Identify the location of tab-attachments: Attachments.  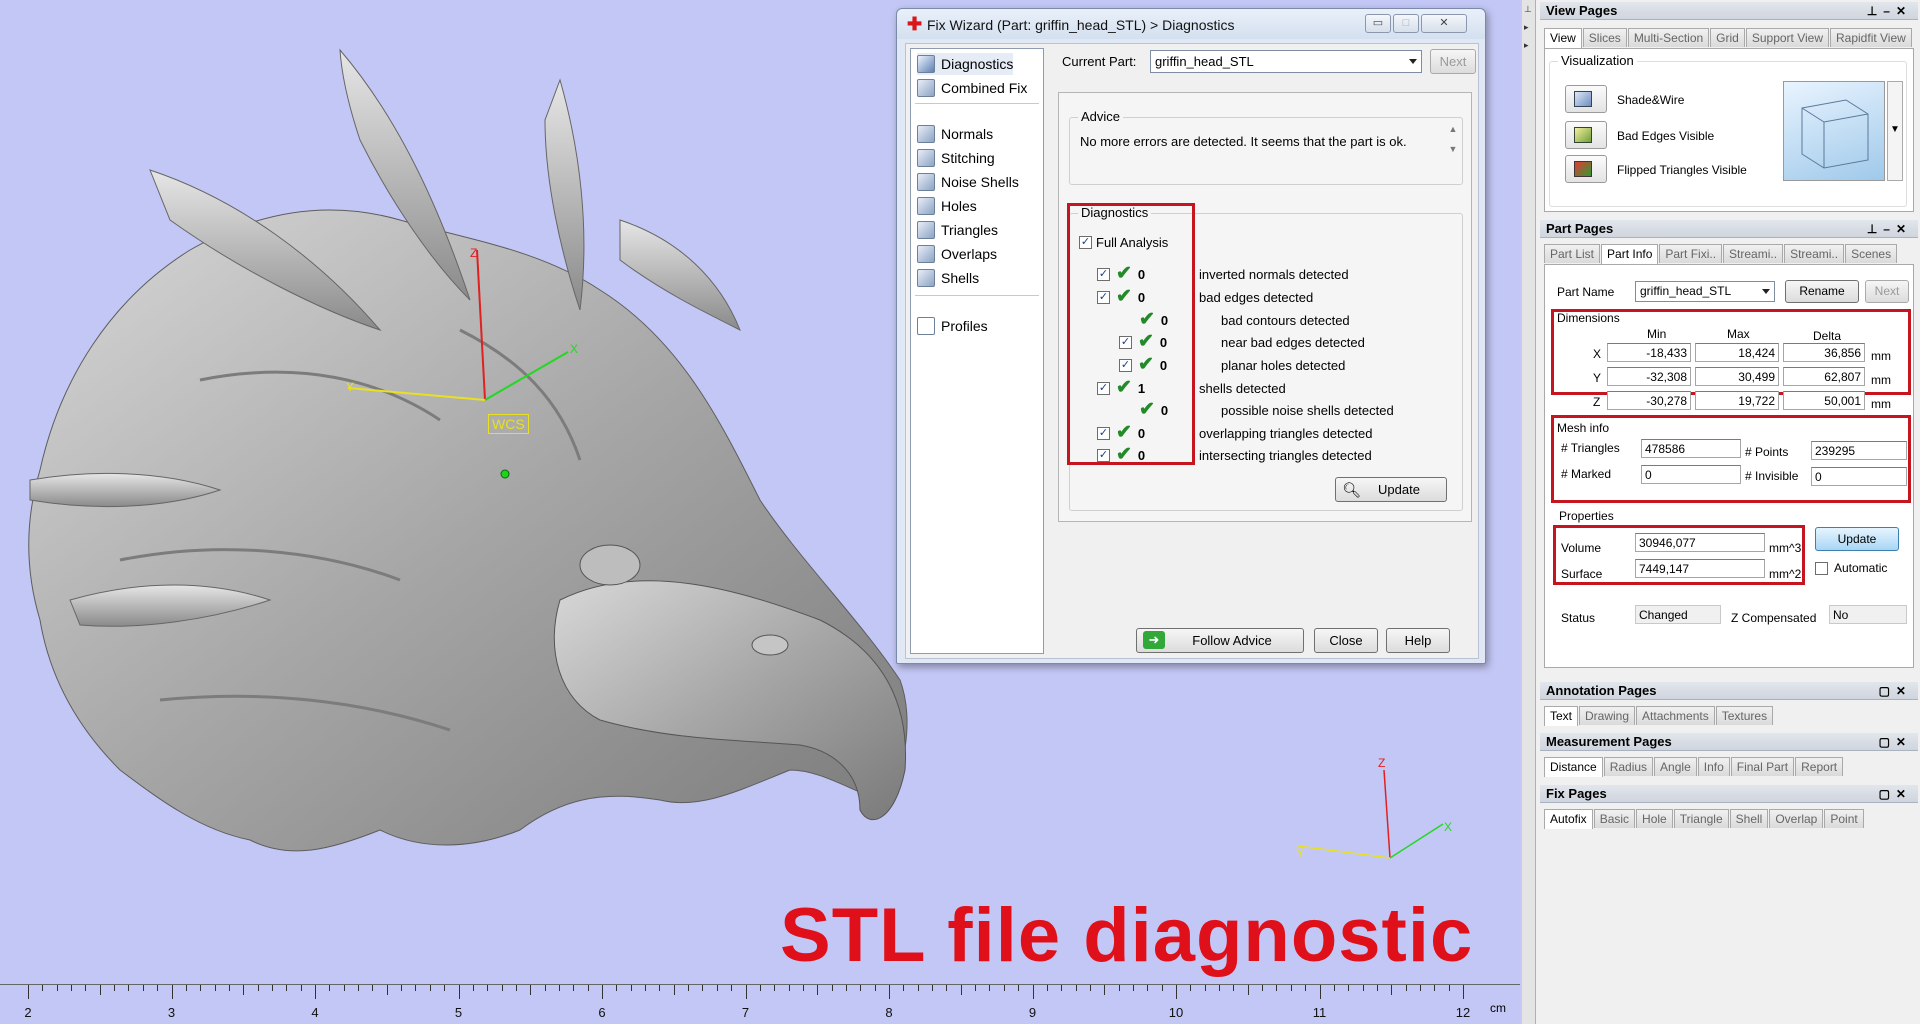
(1675, 715).